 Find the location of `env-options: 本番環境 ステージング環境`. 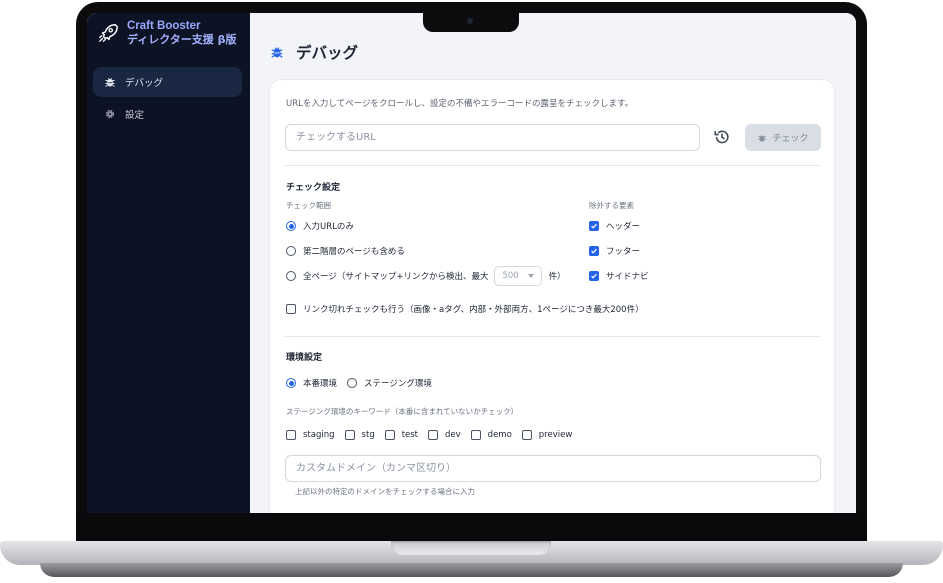

env-options: 本番環境 ステージング環境 is located at coordinates (364, 383).